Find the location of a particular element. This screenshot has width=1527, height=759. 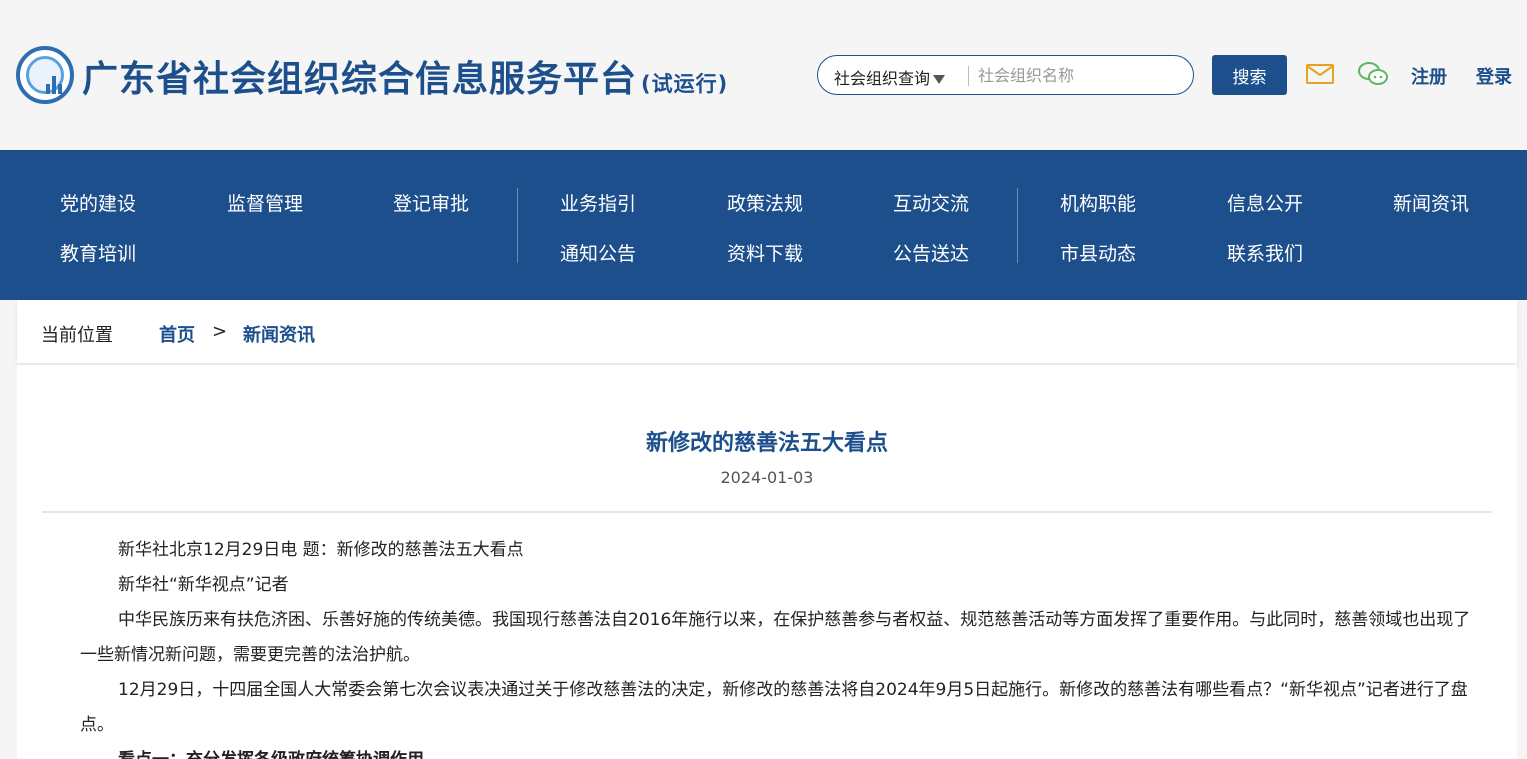

search-box: 社会组织查询 is located at coordinates (1005, 75).